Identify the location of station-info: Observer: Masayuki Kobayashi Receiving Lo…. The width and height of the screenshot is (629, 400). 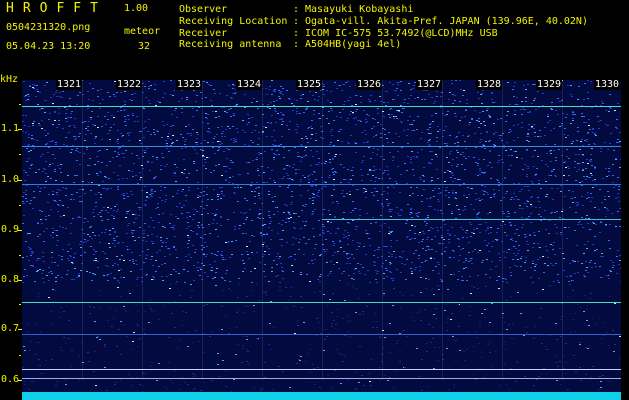
(383, 27).